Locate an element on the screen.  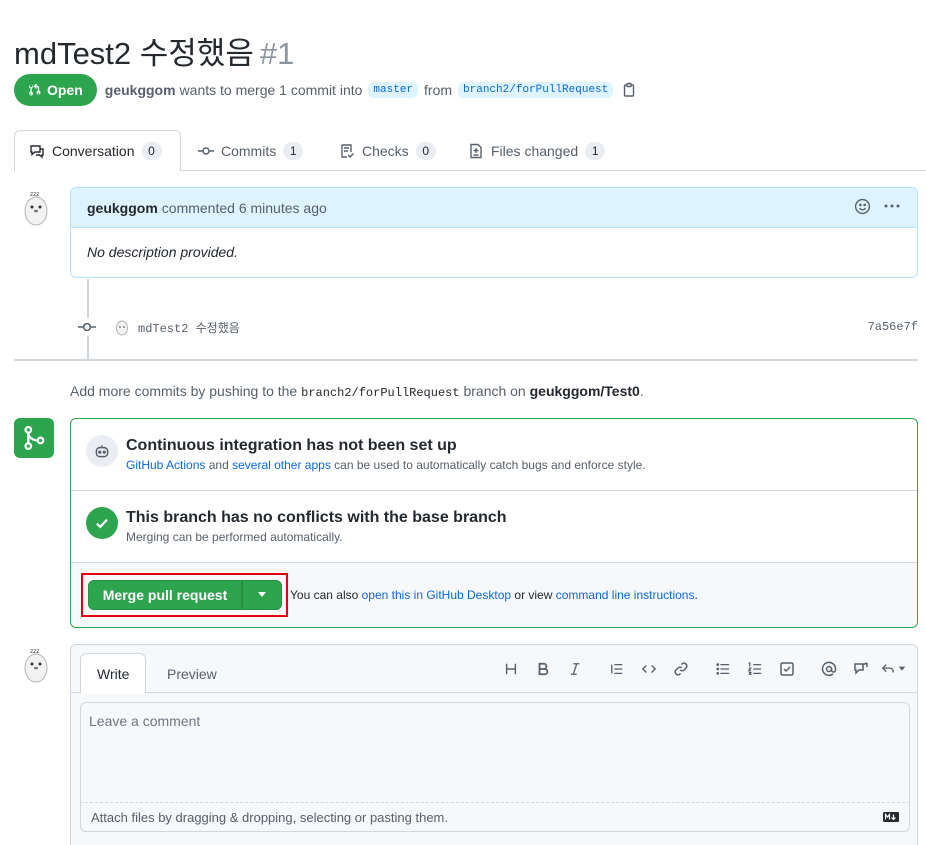
triangle-down-icon is located at coordinates (262, 594).